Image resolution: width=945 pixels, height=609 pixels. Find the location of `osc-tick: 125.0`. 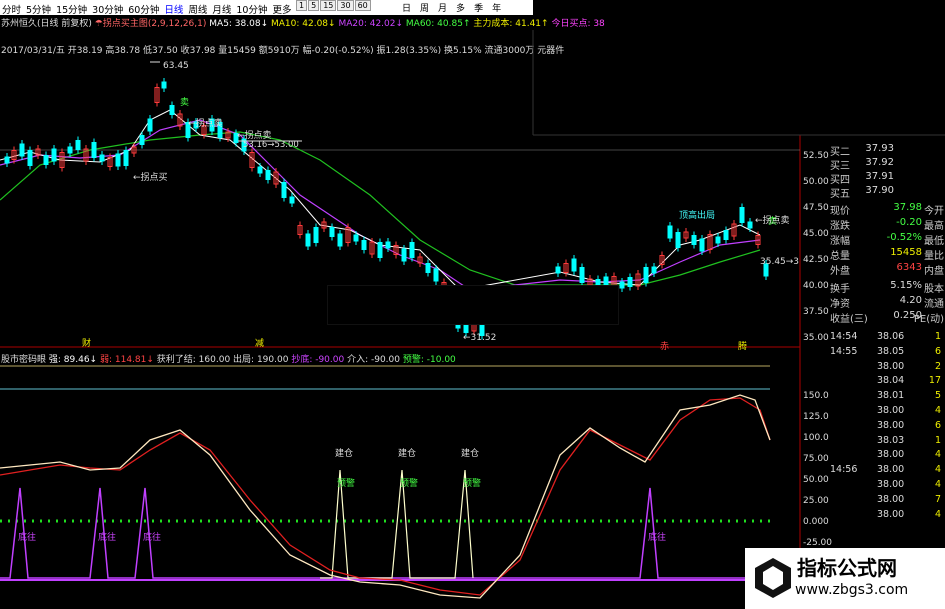

osc-tick: 125.0 is located at coordinates (816, 417).